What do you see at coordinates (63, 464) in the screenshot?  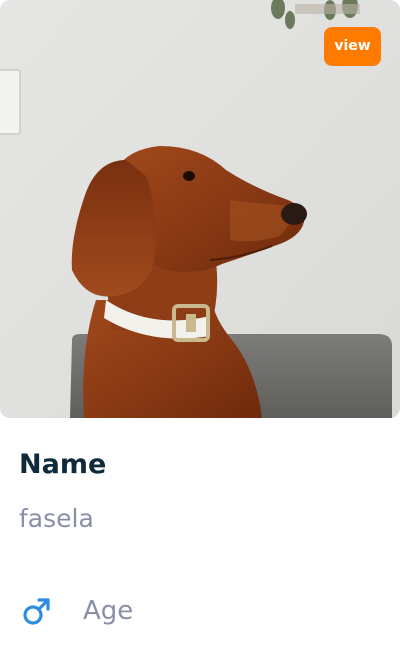 I see `name-heading: Name` at bounding box center [63, 464].